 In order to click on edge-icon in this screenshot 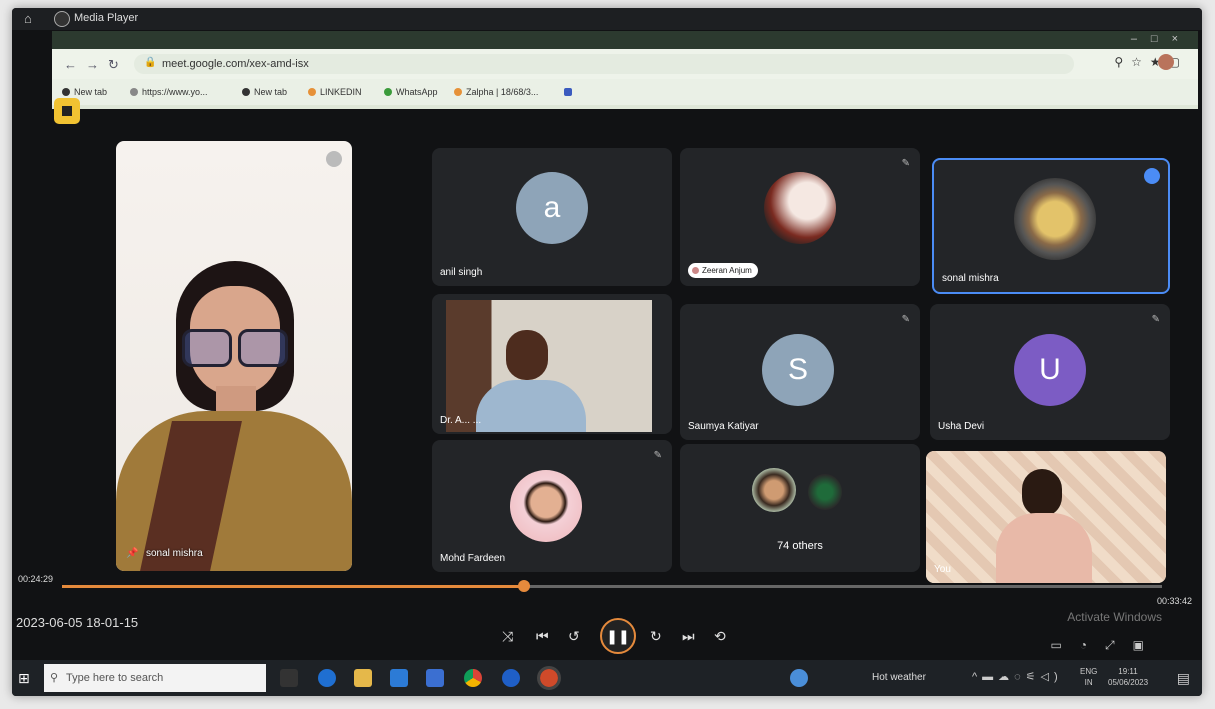, I will do `click(327, 678)`.